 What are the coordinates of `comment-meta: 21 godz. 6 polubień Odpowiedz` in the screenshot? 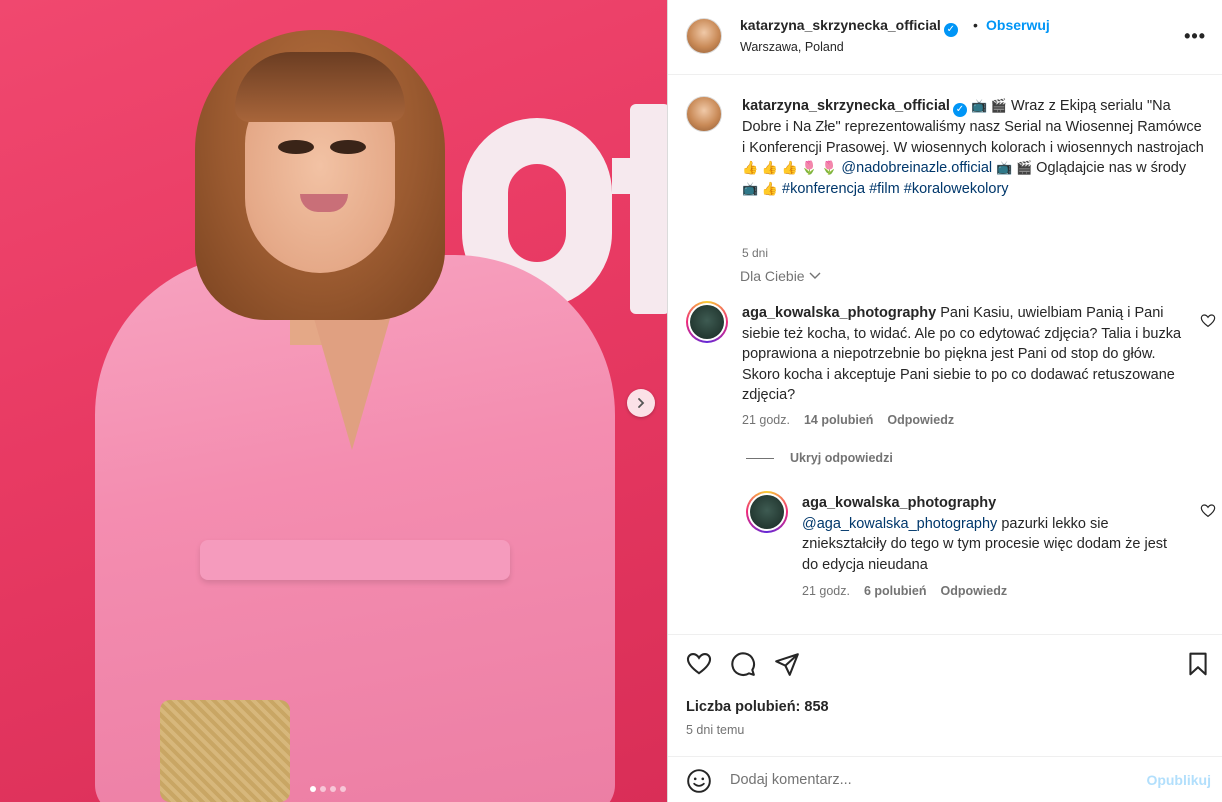 It's located at (904, 591).